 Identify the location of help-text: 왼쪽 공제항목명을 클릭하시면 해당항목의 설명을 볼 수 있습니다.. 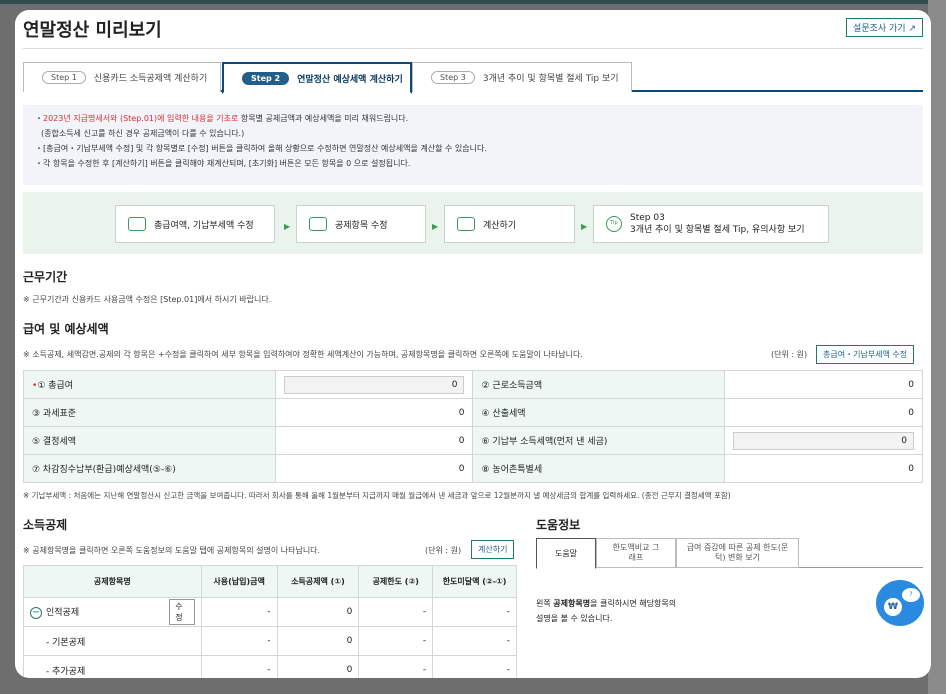
(606, 611).